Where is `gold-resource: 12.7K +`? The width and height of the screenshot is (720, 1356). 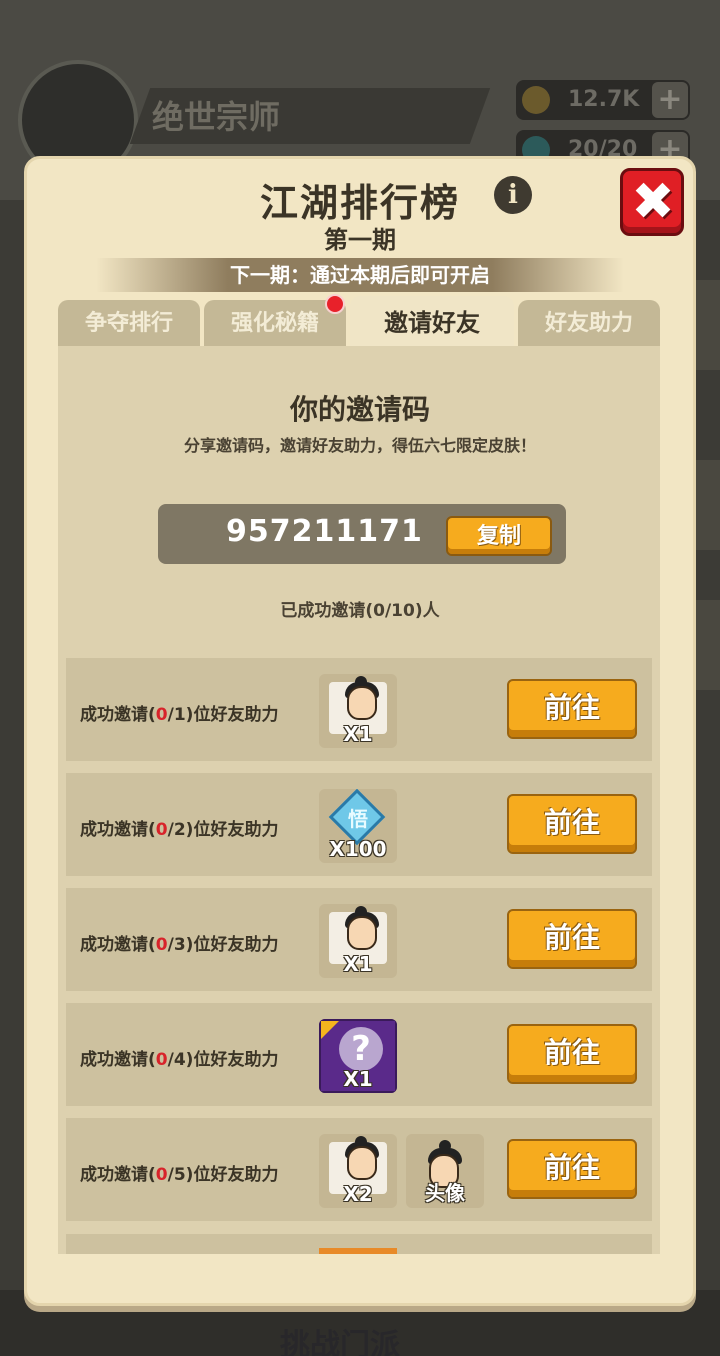
gold-resource: 12.7K + is located at coordinates (603, 100).